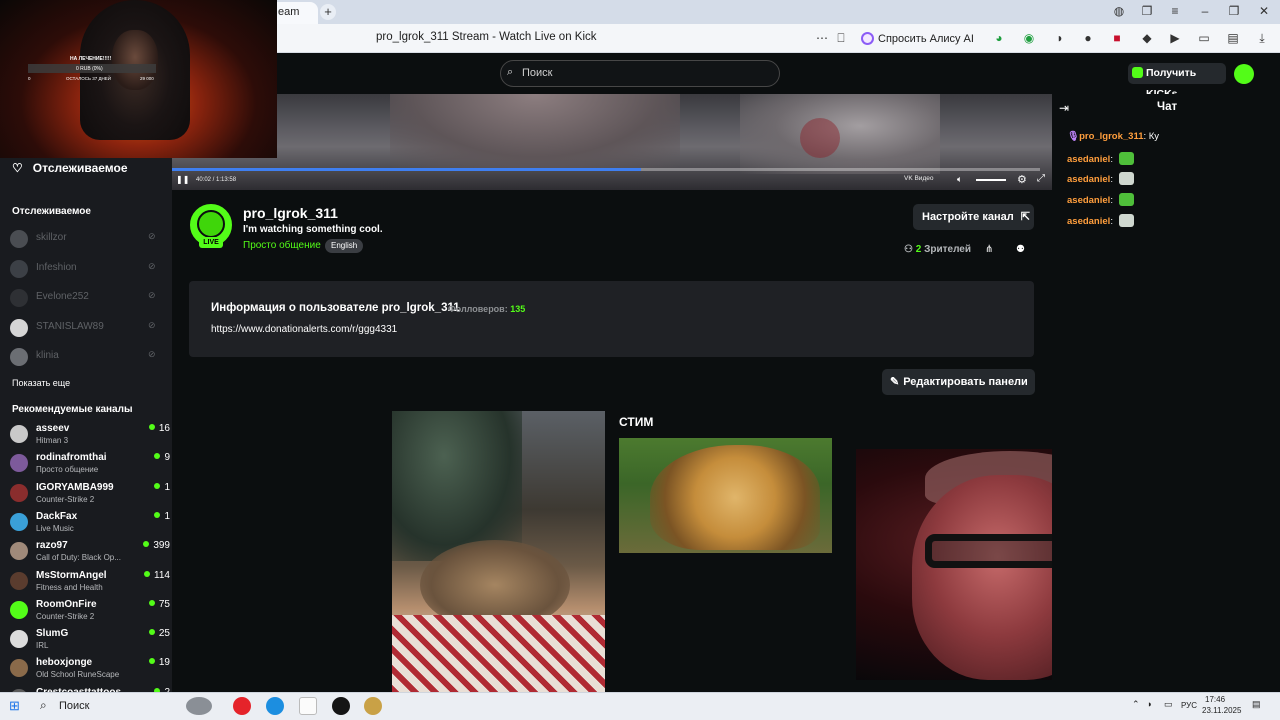 Image resolution: width=1280 pixels, height=720 pixels. I want to click on tray-audio-icon: ◗, so click(1149, 704).